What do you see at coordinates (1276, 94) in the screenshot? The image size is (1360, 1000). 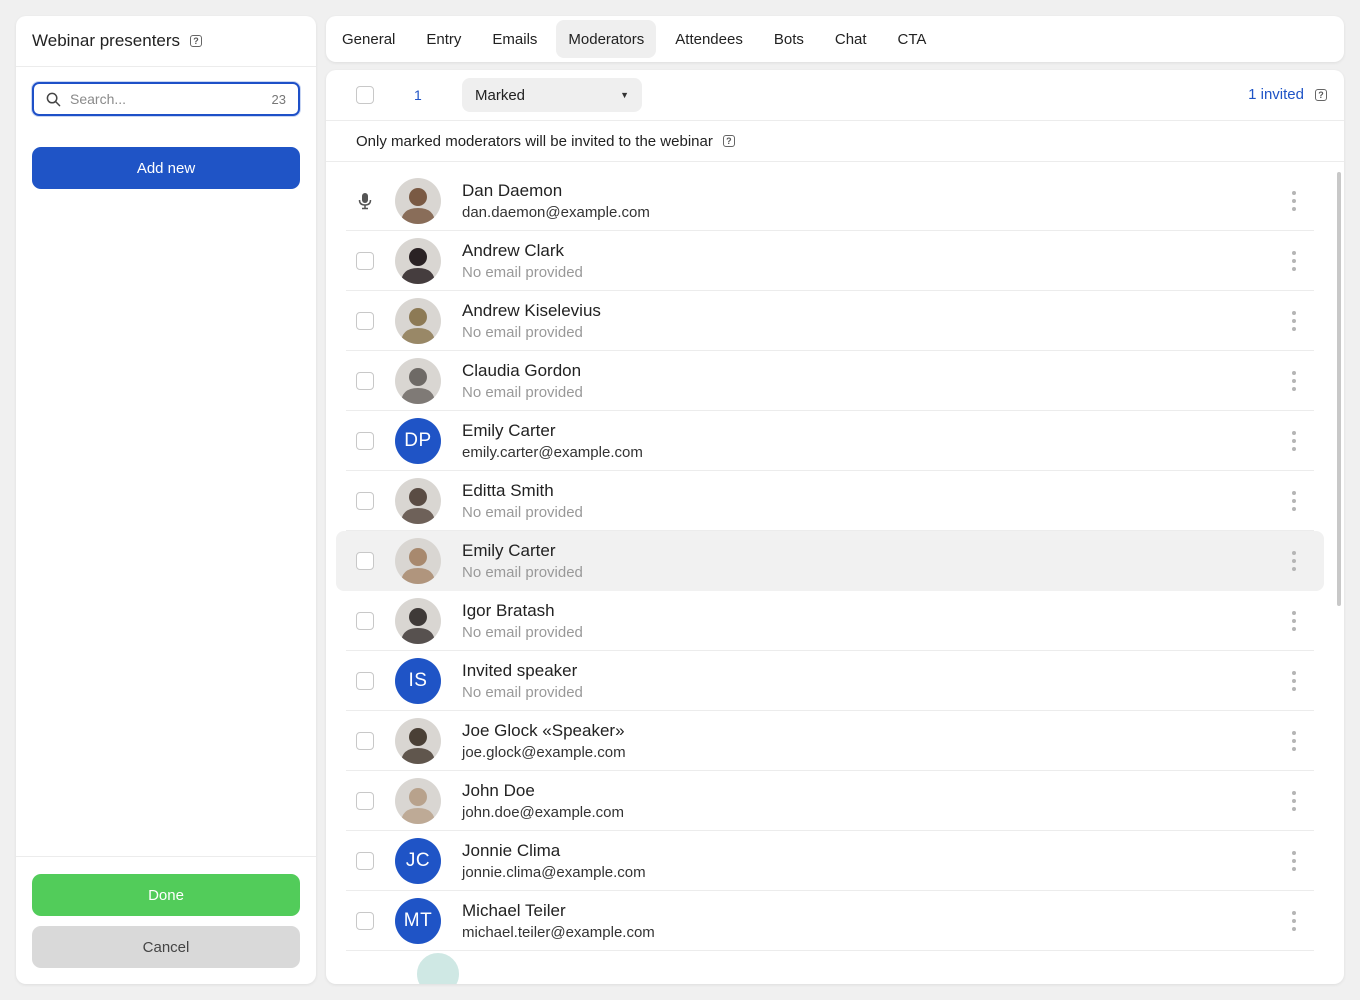 I see `invited-link: 1 invited` at bounding box center [1276, 94].